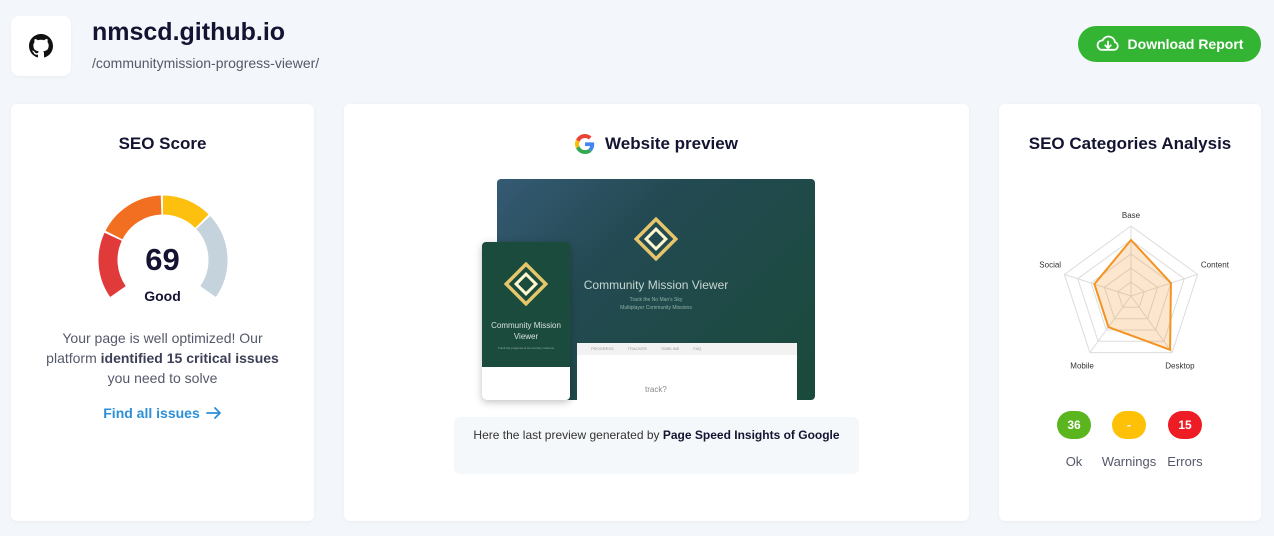 Image resolution: width=1274 pixels, height=536 pixels. I want to click on preview-note-bold: Page Speed Insights of Google, so click(751, 435).